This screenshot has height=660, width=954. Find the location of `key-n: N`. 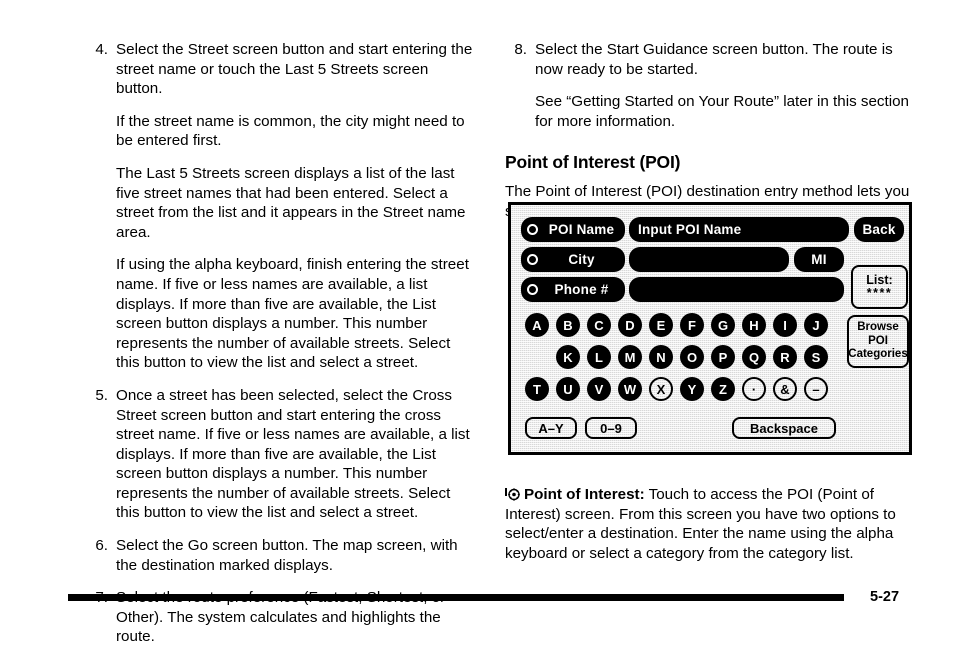

key-n: N is located at coordinates (661, 357).